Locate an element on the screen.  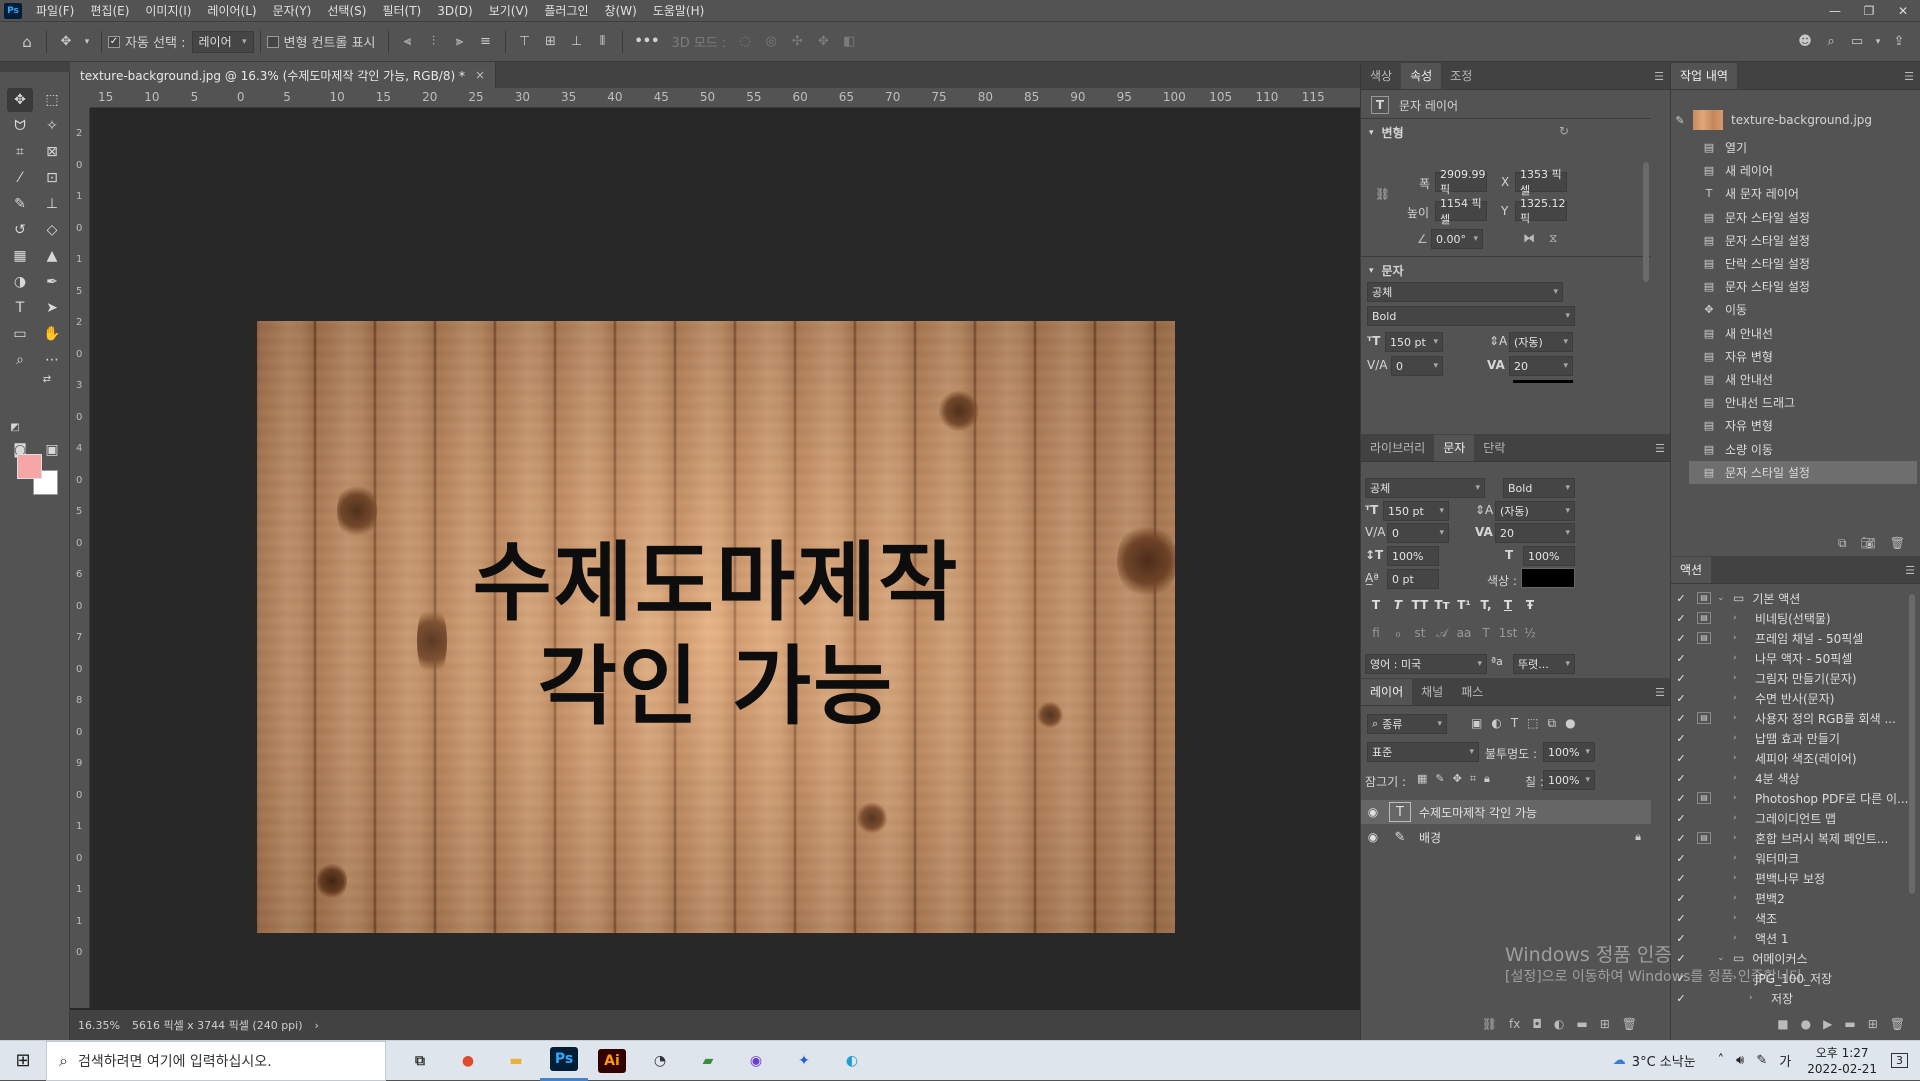
flip-vertical-icon: ⧖ is located at coordinates (1553, 238).